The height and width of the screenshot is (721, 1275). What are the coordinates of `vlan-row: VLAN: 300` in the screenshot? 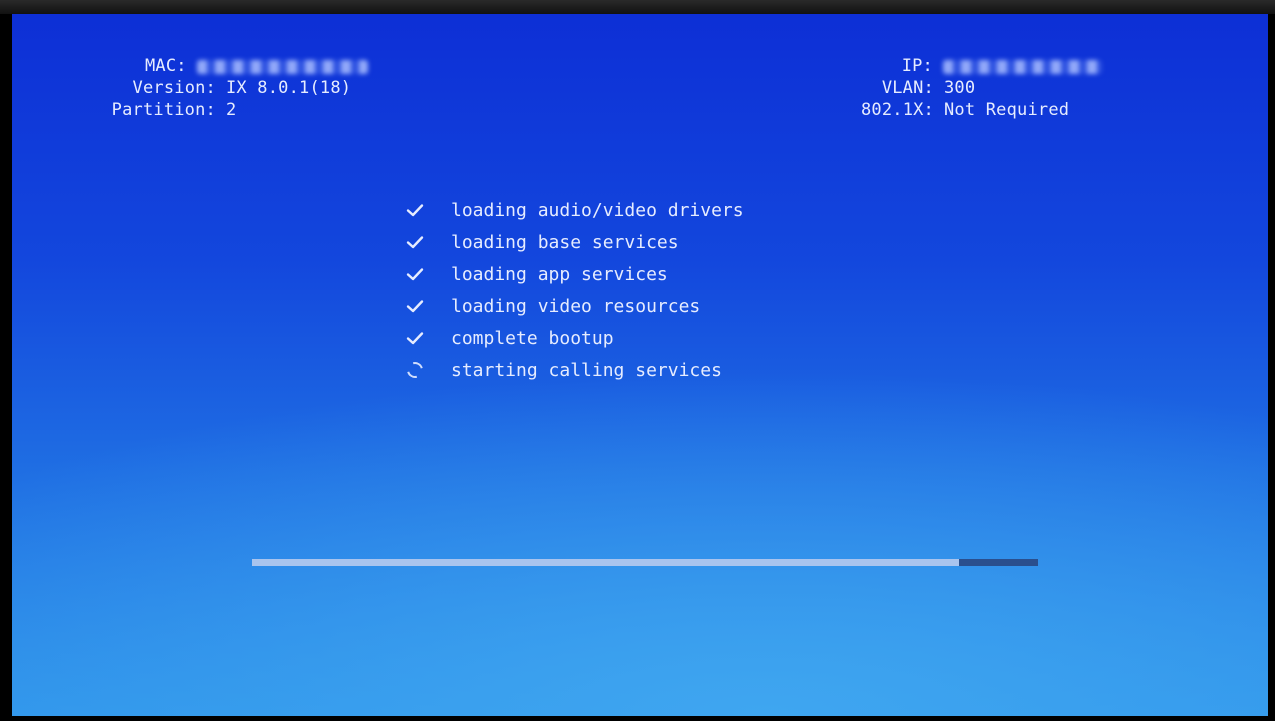 It's located at (937, 88).